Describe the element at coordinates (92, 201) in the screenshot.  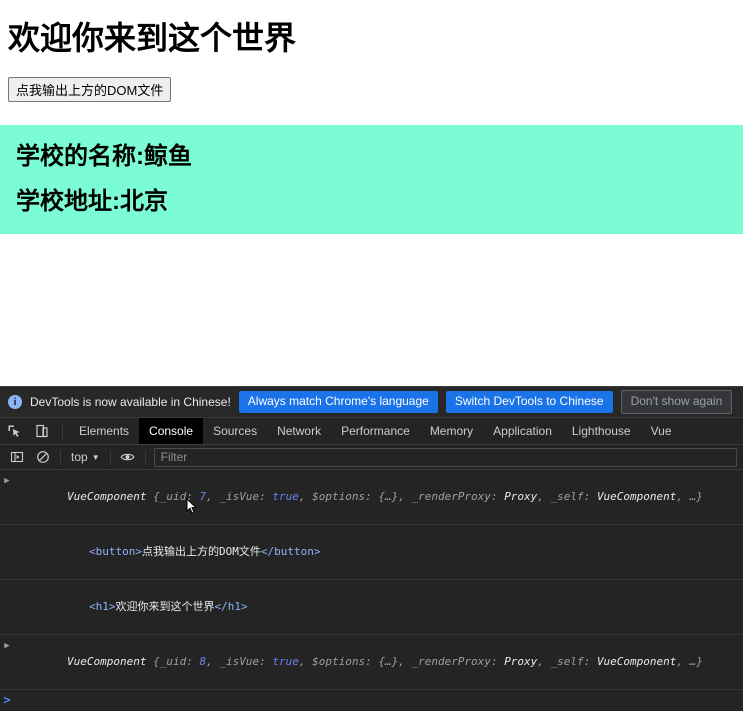
I see `school-address-line: 学校地址:北京` at that location.